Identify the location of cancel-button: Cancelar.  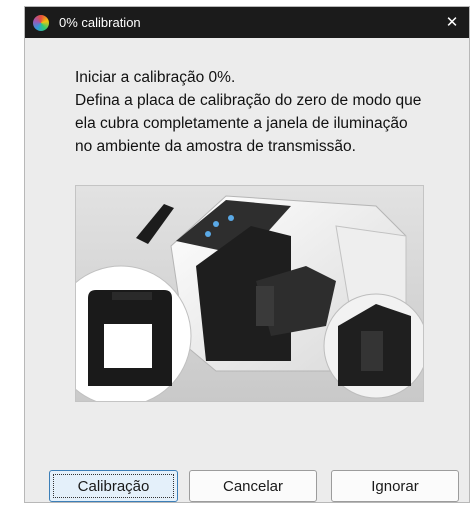
(253, 486).